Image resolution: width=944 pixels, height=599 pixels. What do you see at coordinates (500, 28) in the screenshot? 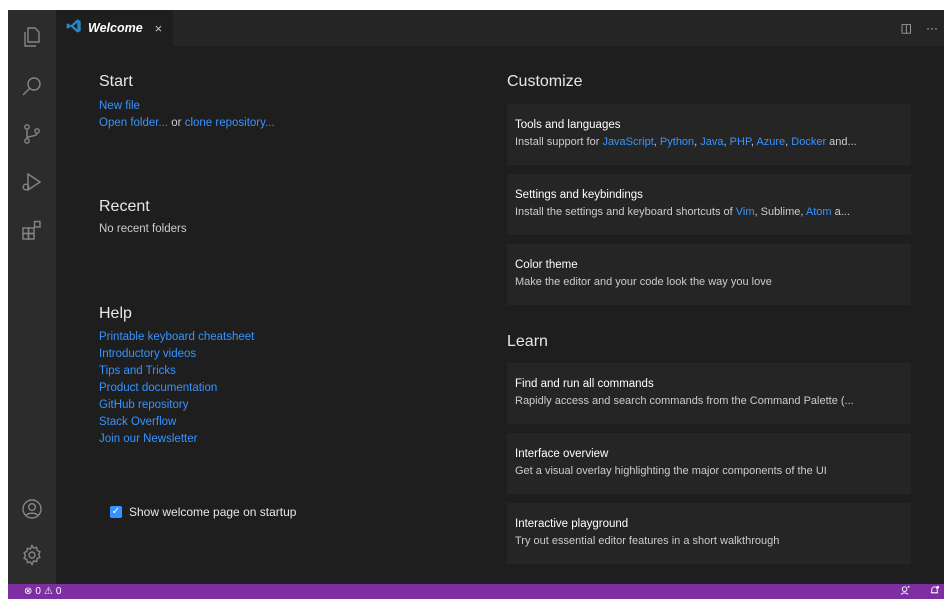
I see `tab-strip: Welcome × ◫ ···` at bounding box center [500, 28].